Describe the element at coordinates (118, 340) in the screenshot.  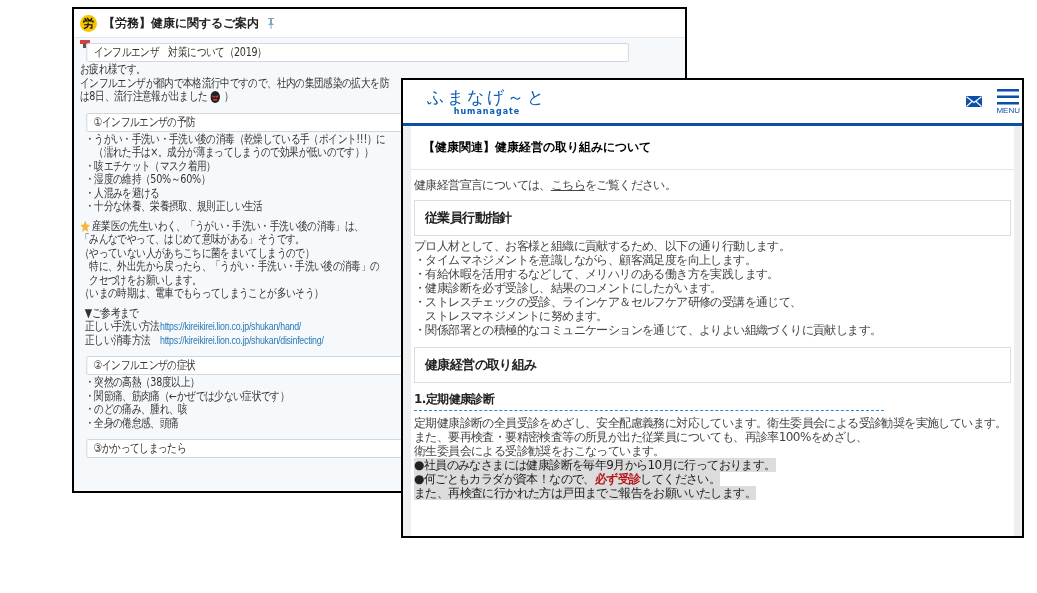
I see `link-label: 正しい消毒方法` at that location.